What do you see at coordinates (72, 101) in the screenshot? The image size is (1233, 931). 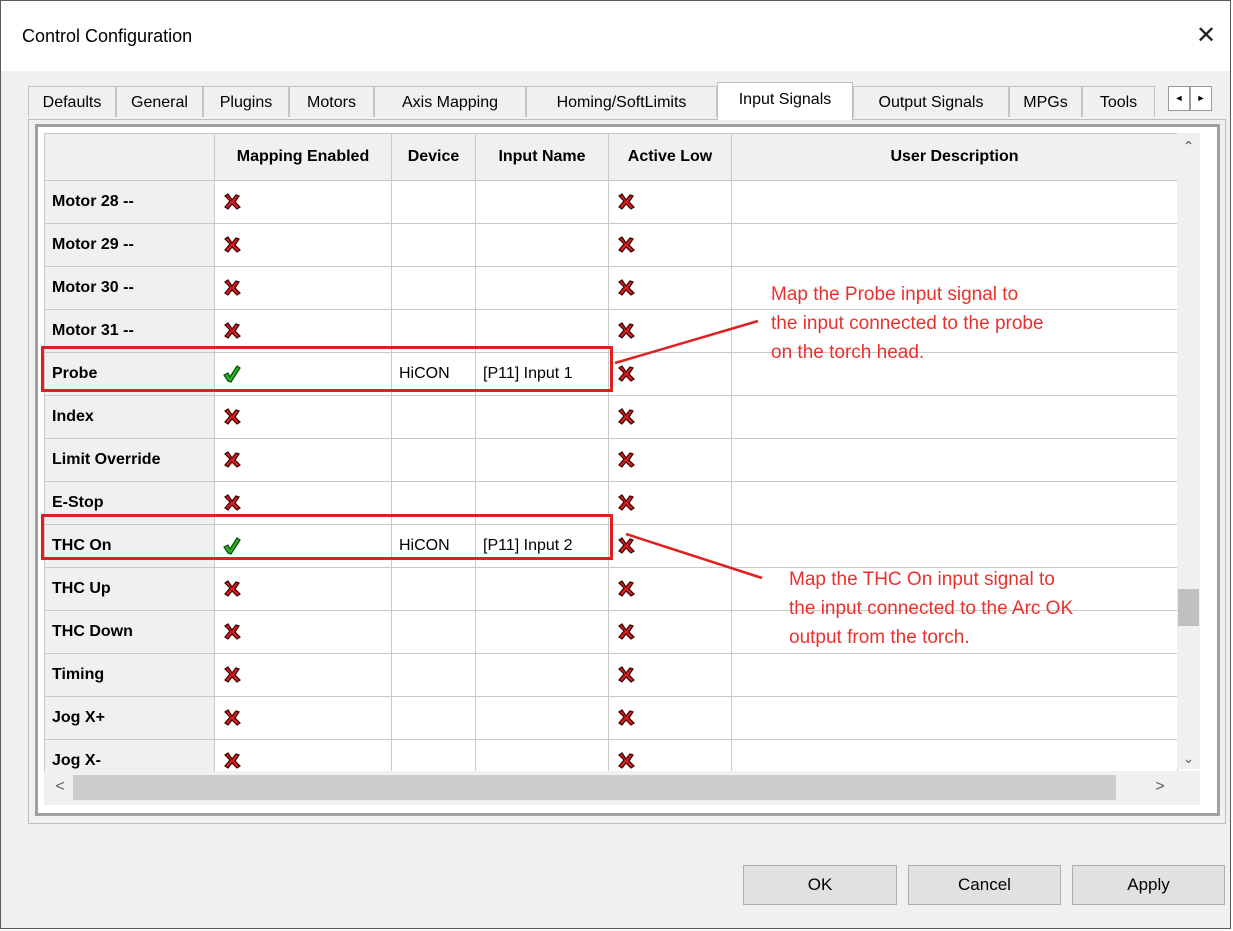 I see `tab-defaults: Defaults` at bounding box center [72, 101].